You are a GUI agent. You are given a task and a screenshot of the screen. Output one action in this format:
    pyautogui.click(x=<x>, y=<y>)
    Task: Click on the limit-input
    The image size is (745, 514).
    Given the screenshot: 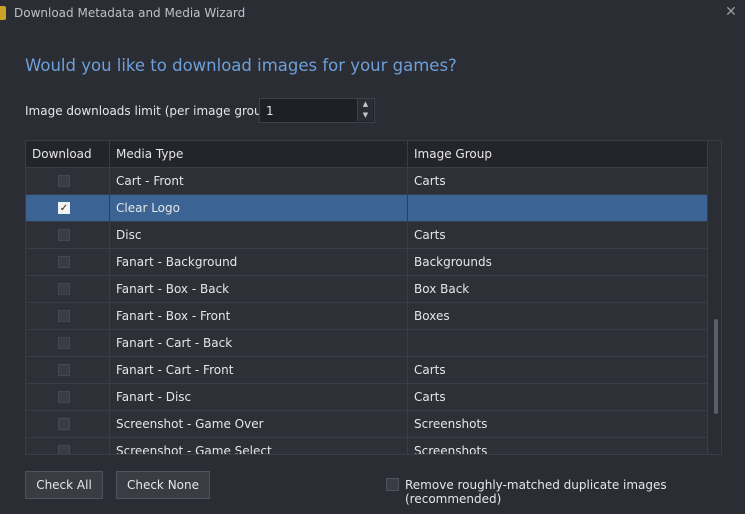 What is the action you would take?
    pyautogui.click(x=311, y=111)
    